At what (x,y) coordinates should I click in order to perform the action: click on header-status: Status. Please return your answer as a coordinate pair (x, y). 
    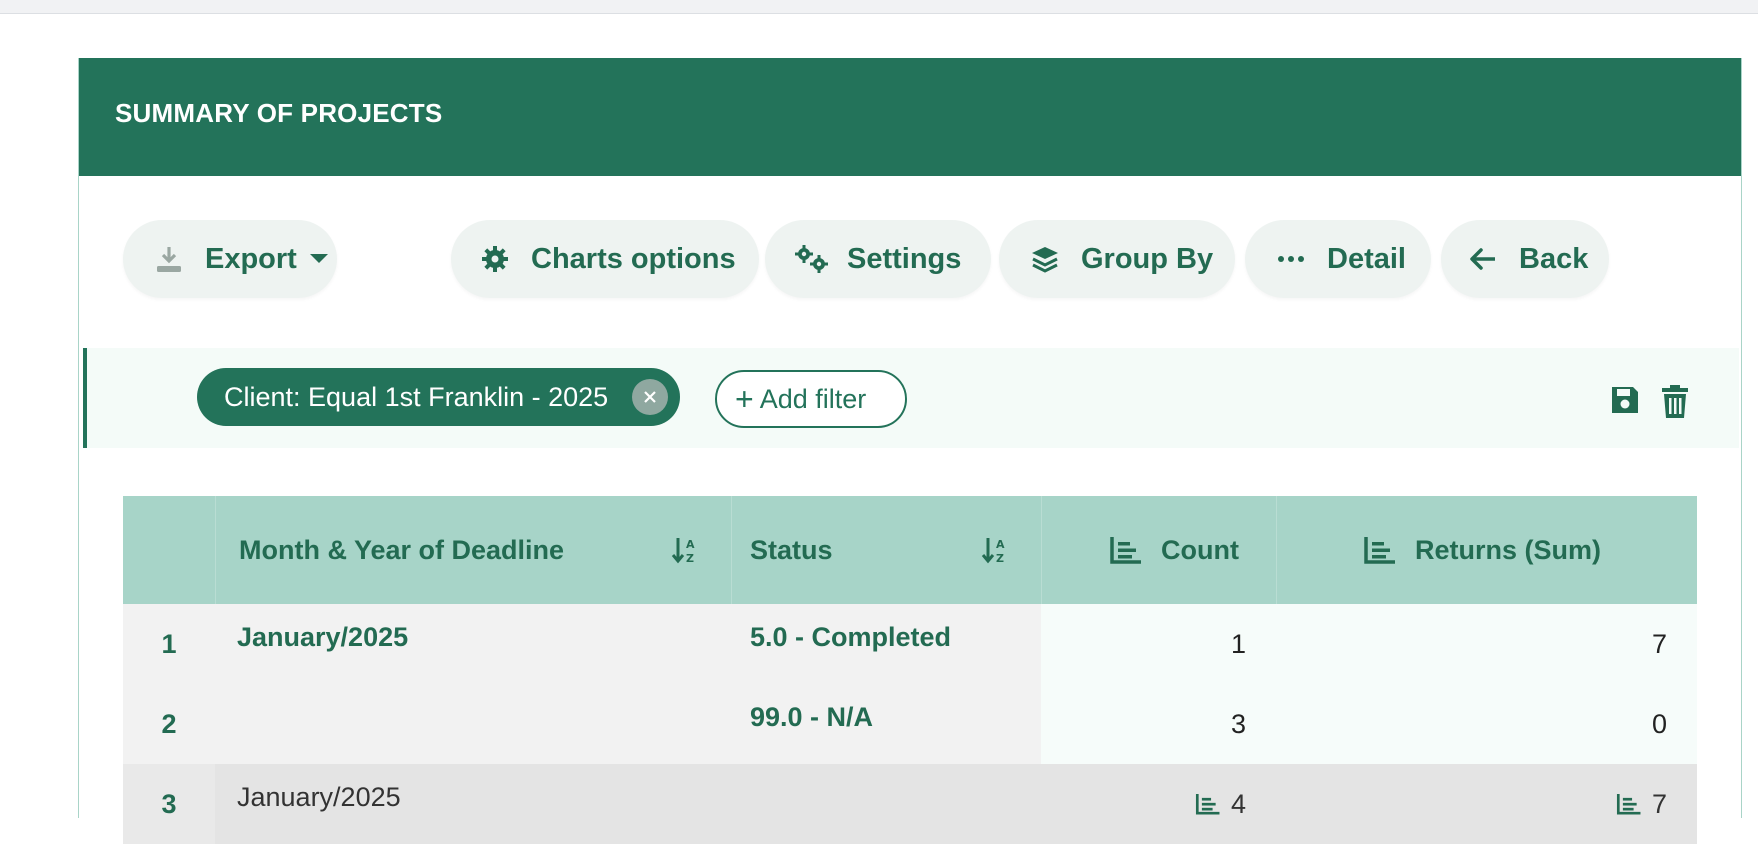
    Looking at the image, I should click on (791, 550).